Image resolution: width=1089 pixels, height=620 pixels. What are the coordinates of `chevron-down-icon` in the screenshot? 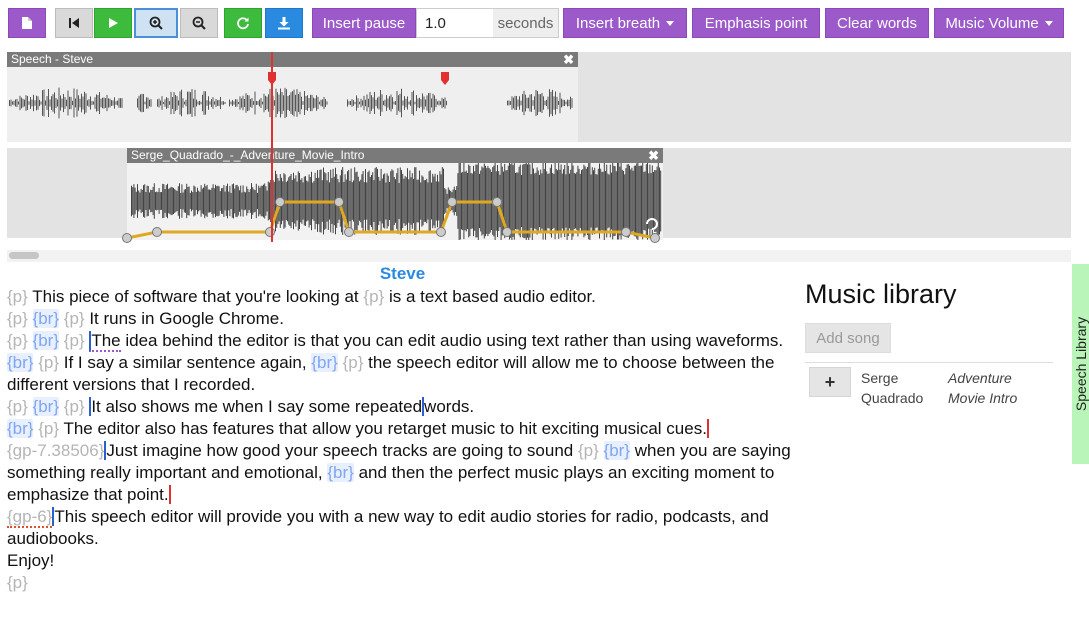 It's located at (670, 23).